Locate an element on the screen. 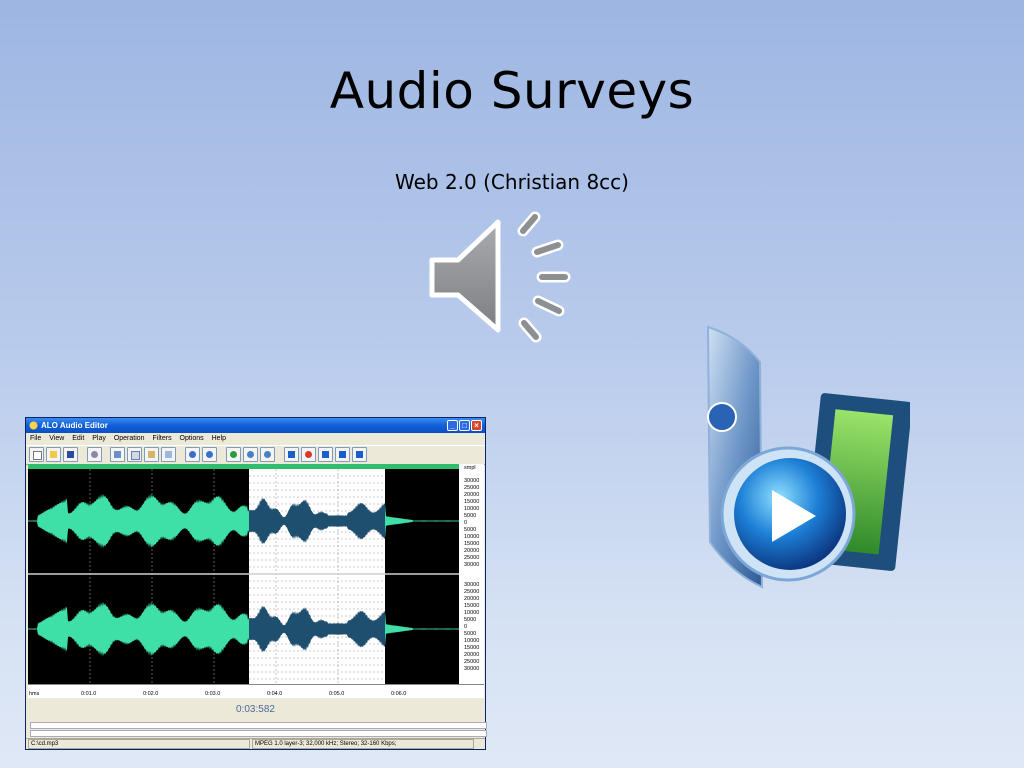 The image size is (1024, 768). paste-icon is located at coordinates (151, 454).